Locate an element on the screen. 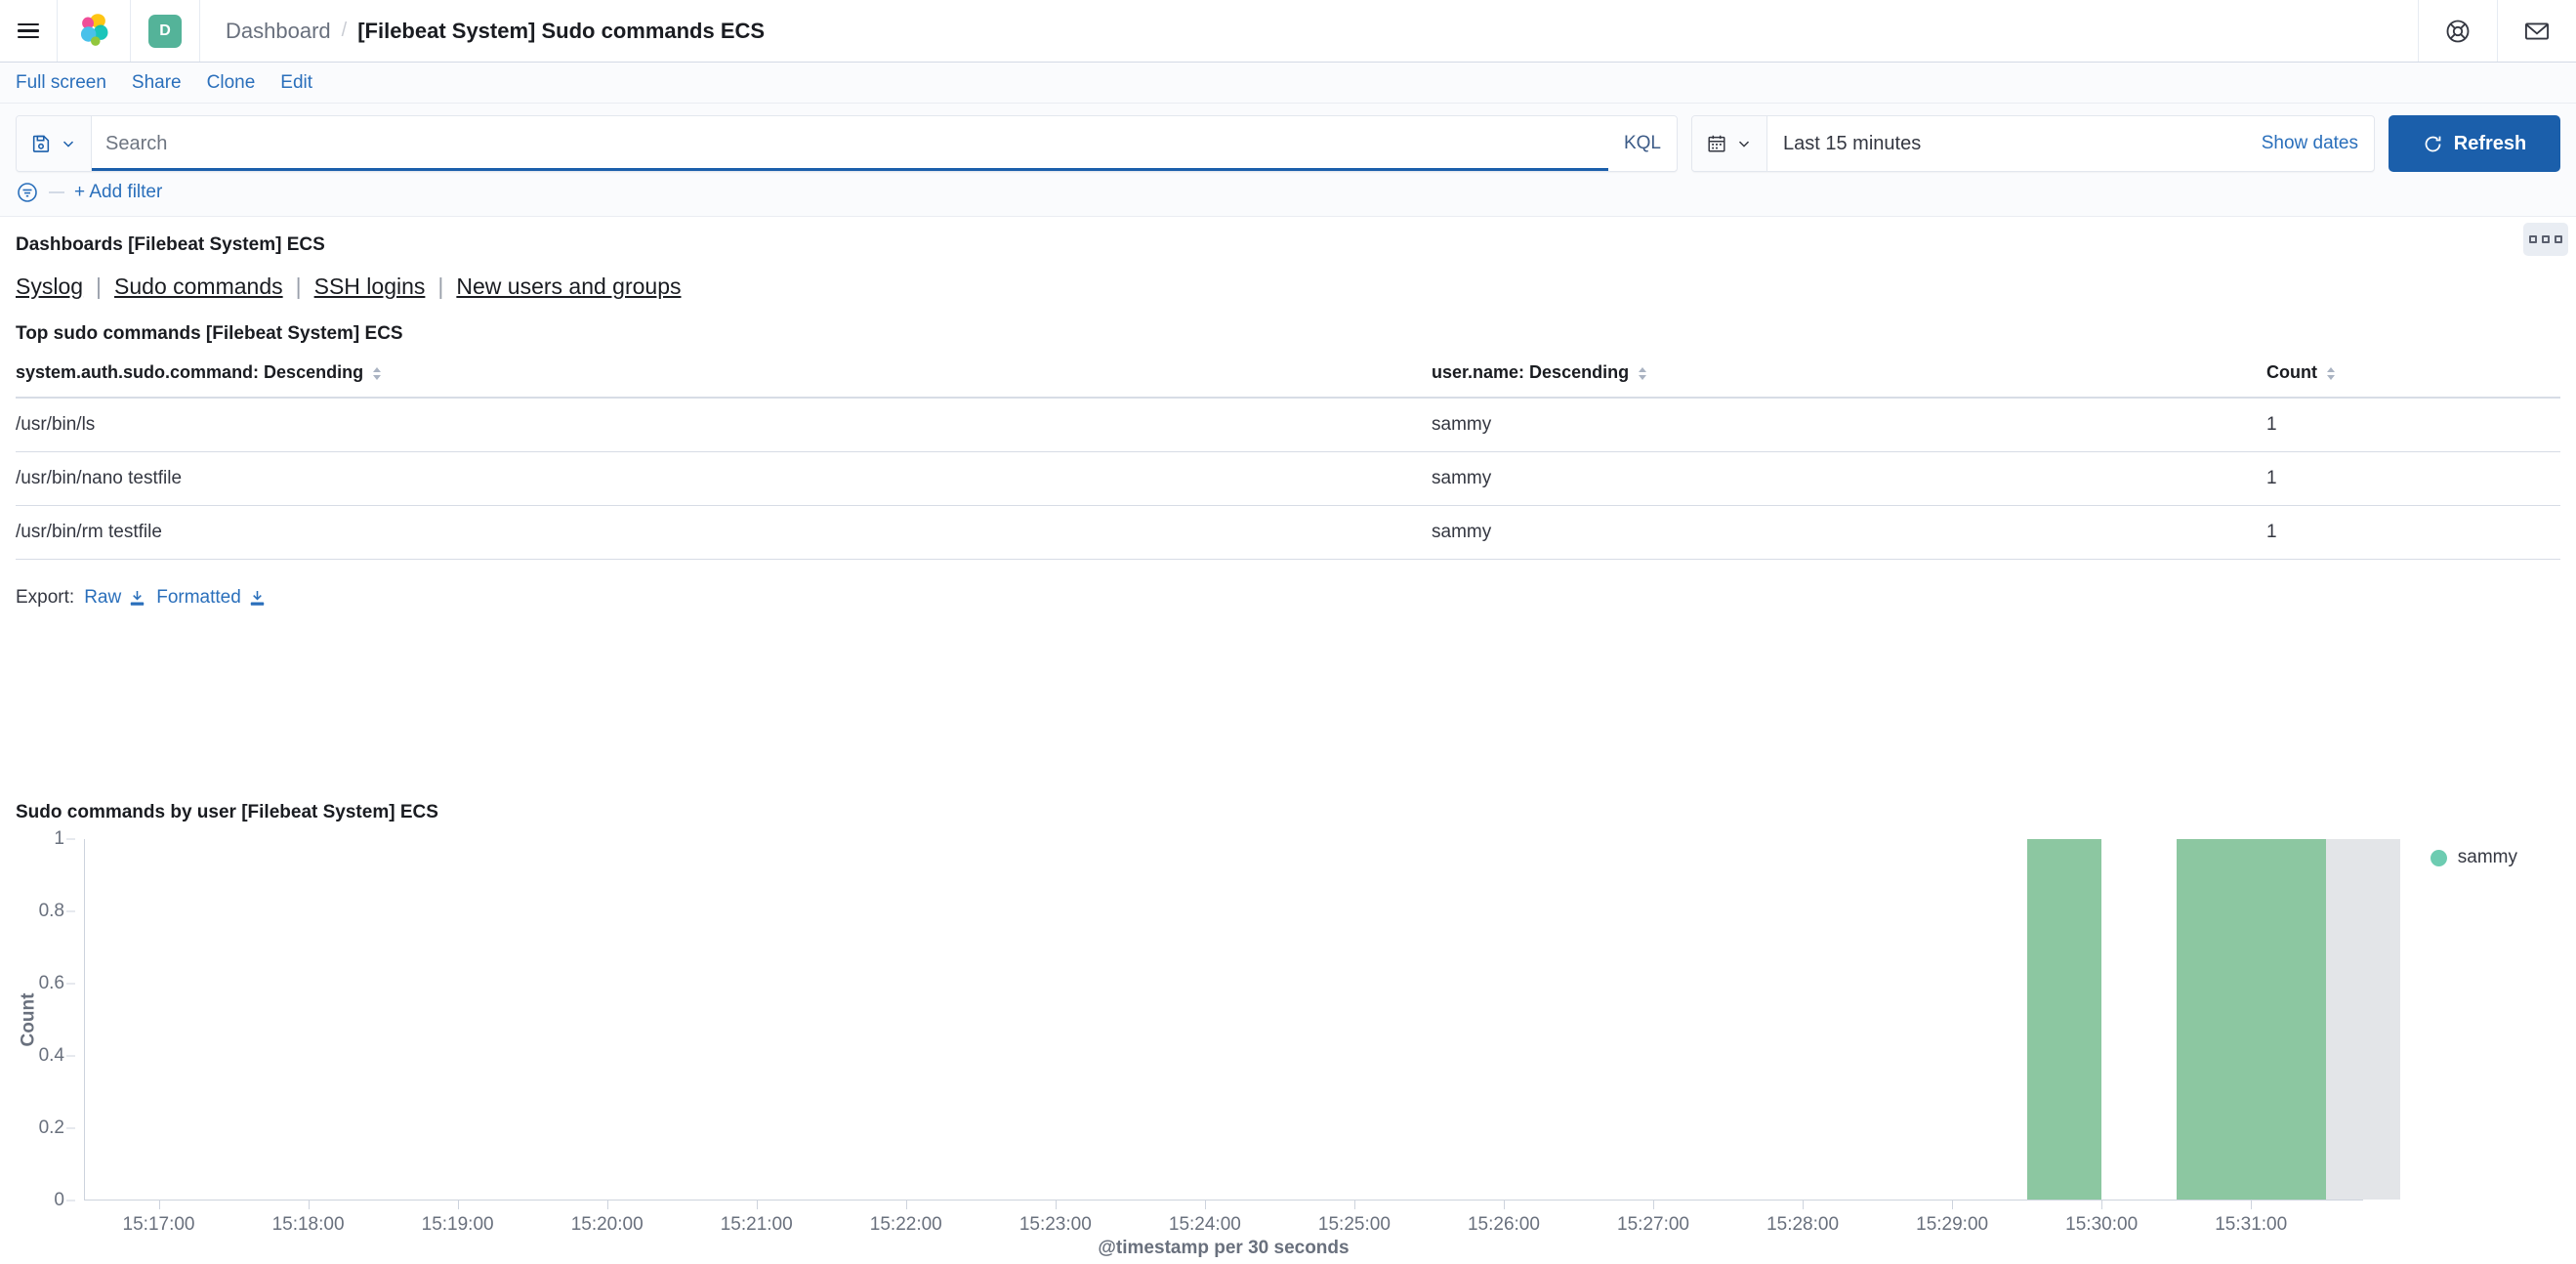 The image size is (2576, 1264). bar-sammy-15:29:30 is located at coordinates (2064, 1019).